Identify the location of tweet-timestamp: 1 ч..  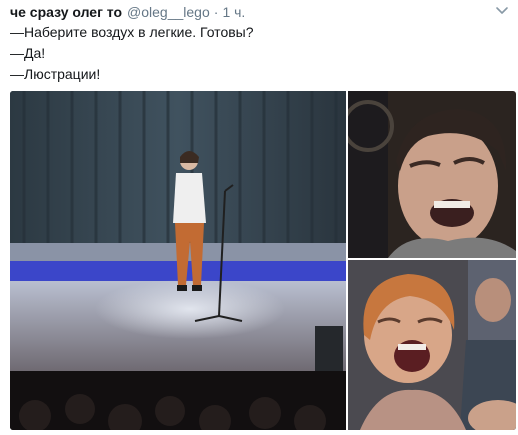
(233, 12).